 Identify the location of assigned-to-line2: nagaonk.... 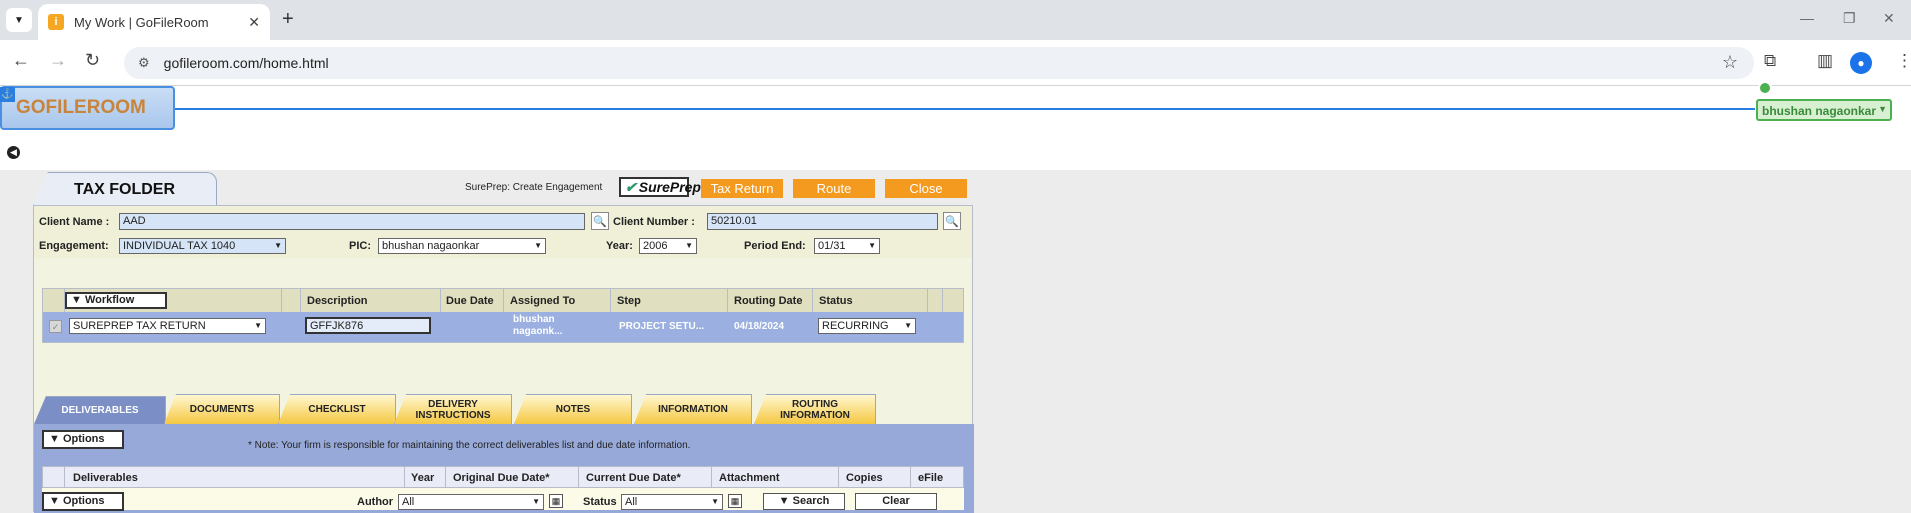
(538, 331).